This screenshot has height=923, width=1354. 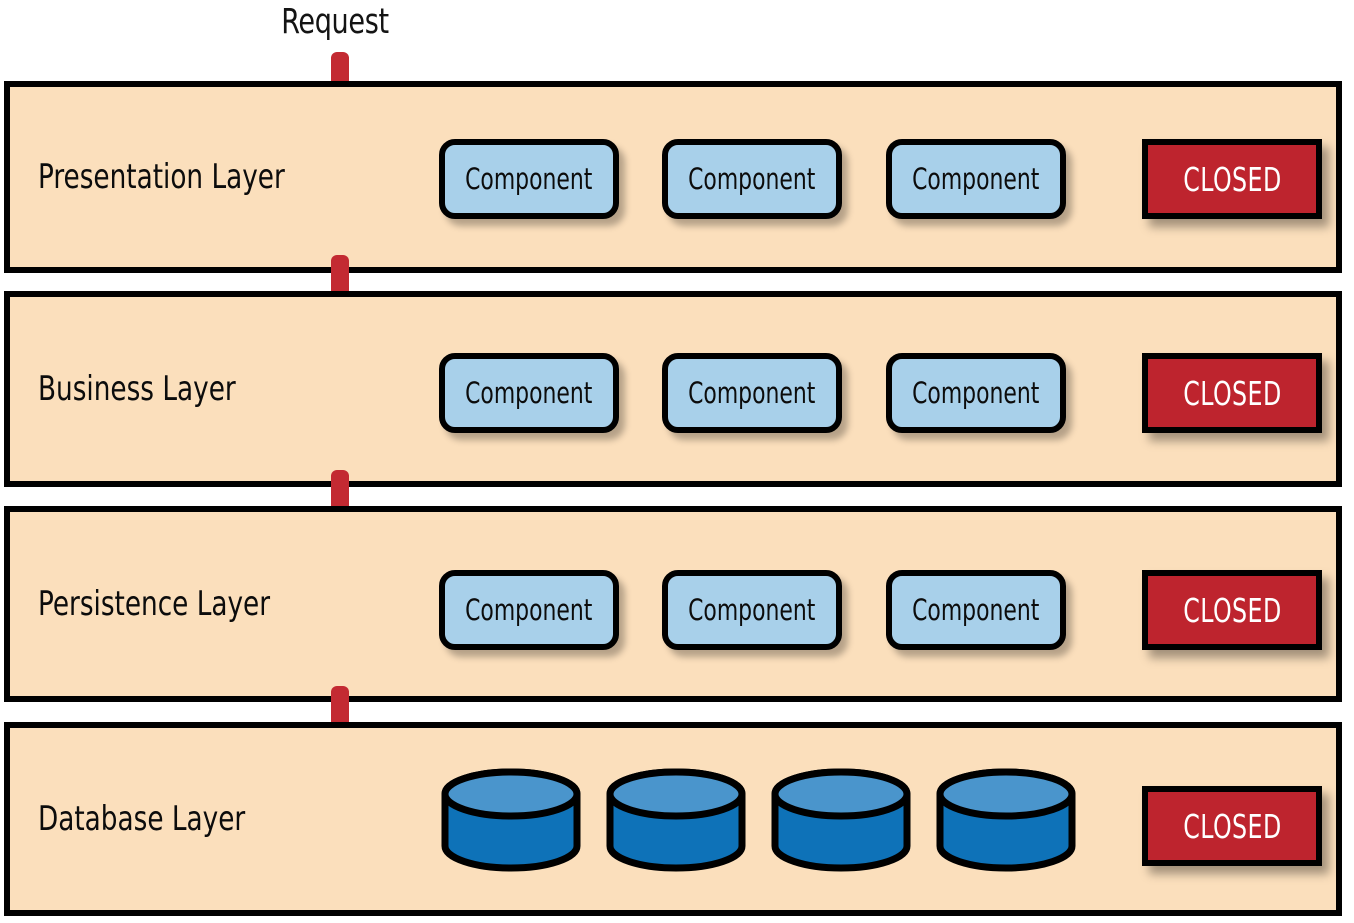 I want to click on layer-database-label: Database Layer, so click(x=142, y=819).